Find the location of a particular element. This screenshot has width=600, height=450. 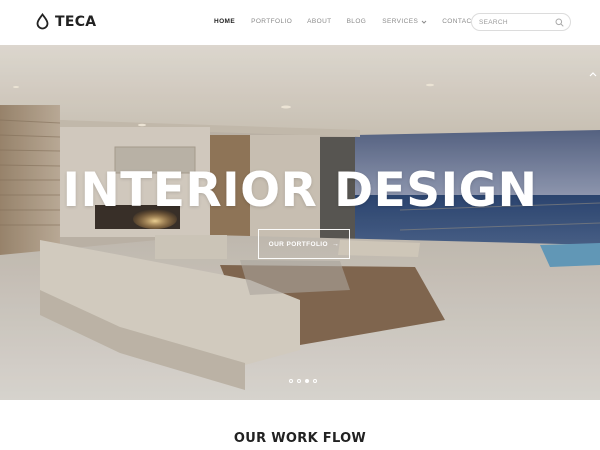

nav-portfolio: PORTFOLIO is located at coordinates (271, 21).